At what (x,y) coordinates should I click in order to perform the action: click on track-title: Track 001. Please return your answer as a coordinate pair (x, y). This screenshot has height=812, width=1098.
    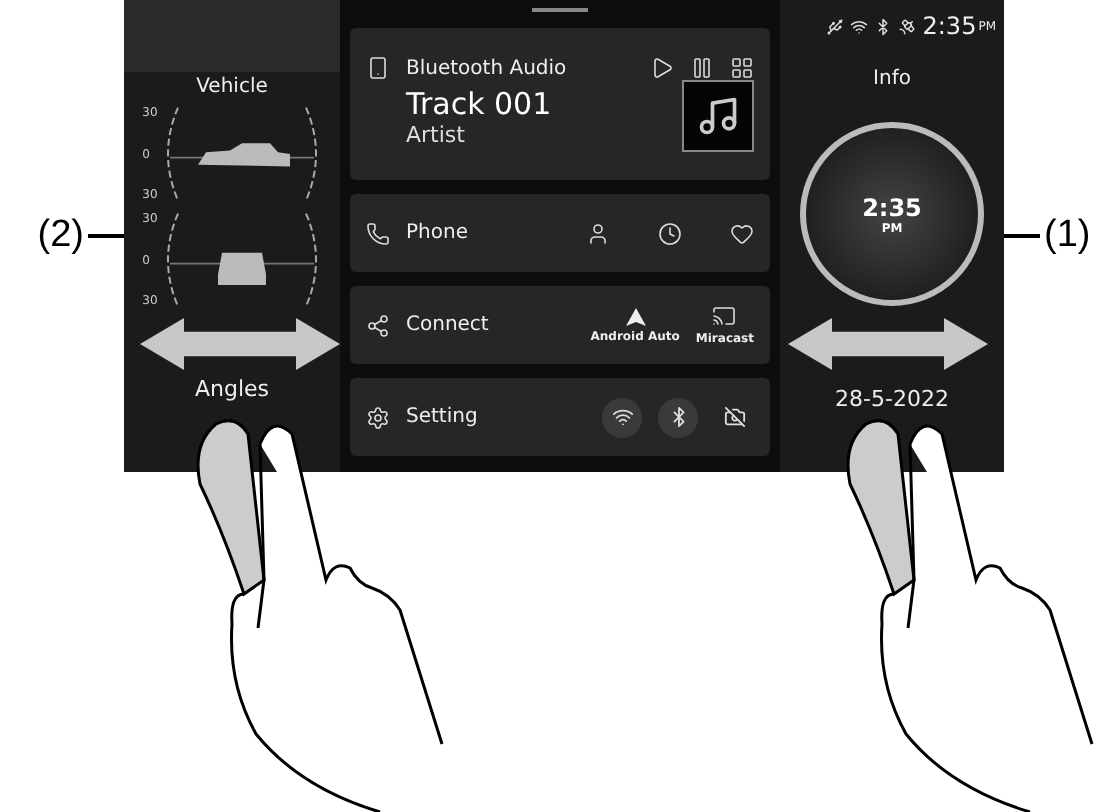
    Looking at the image, I should click on (480, 103).